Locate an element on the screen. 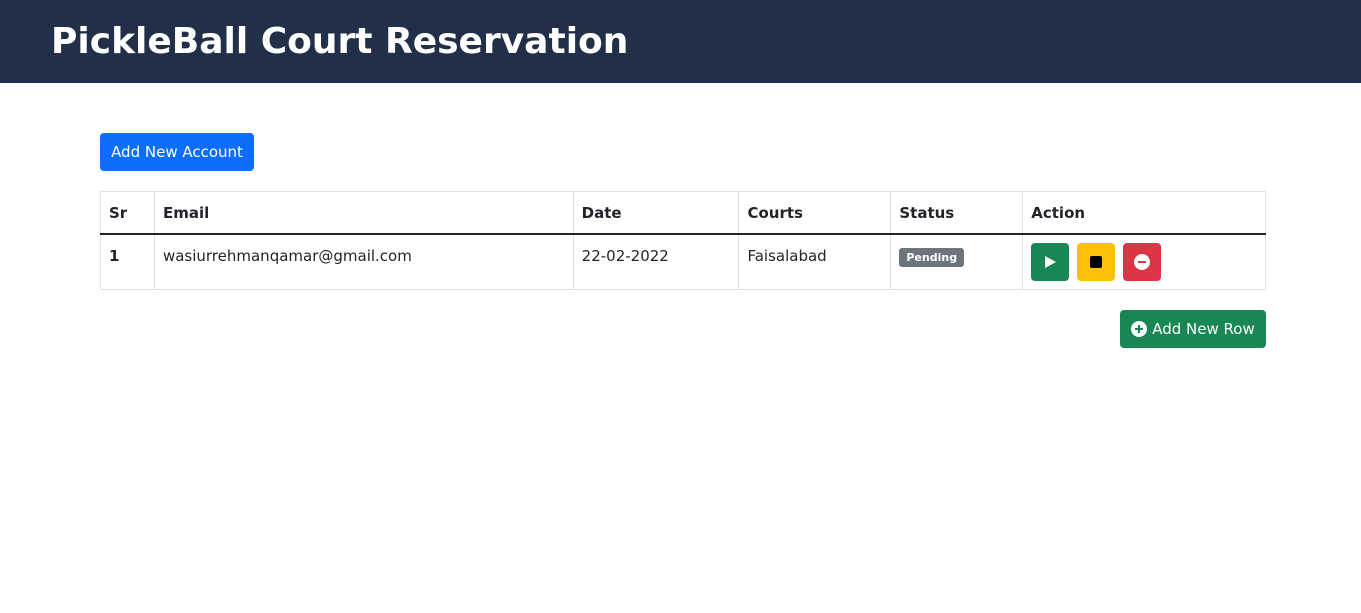 The image size is (1361, 613). column-header-status: Status is located at coordinates (957, 213).